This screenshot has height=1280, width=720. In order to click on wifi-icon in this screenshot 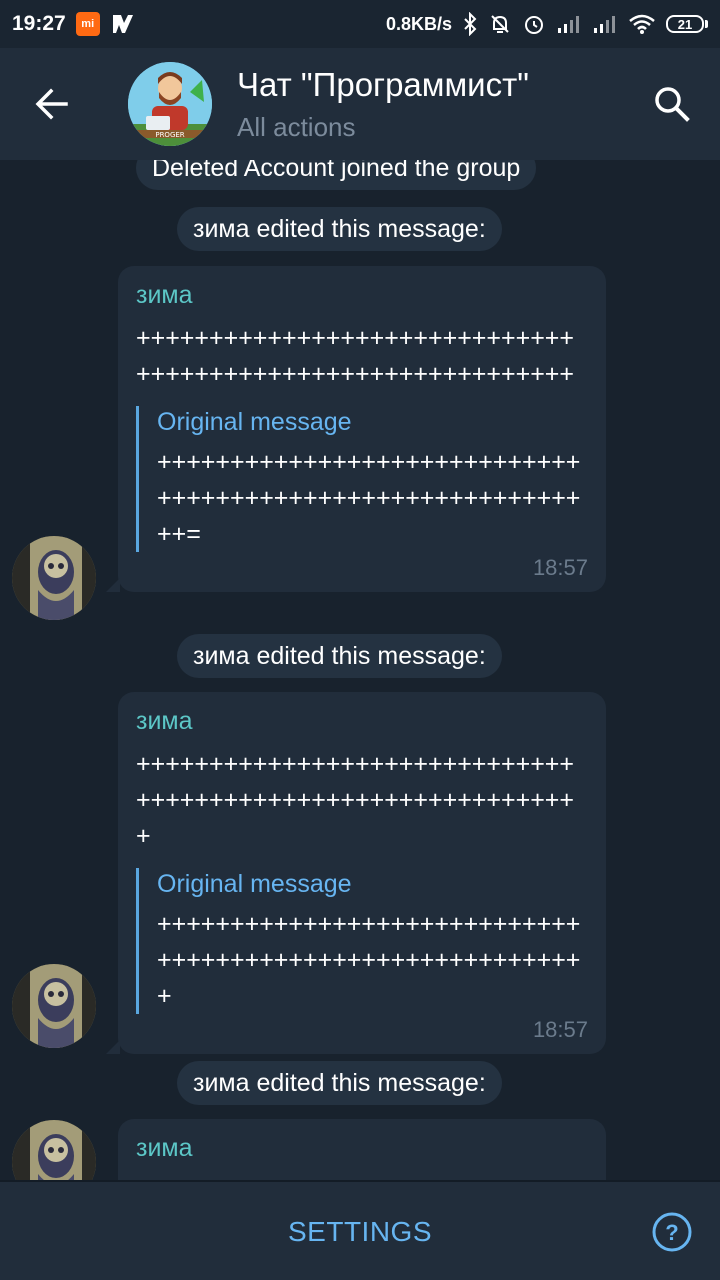, I will do `click(642, 24)`.